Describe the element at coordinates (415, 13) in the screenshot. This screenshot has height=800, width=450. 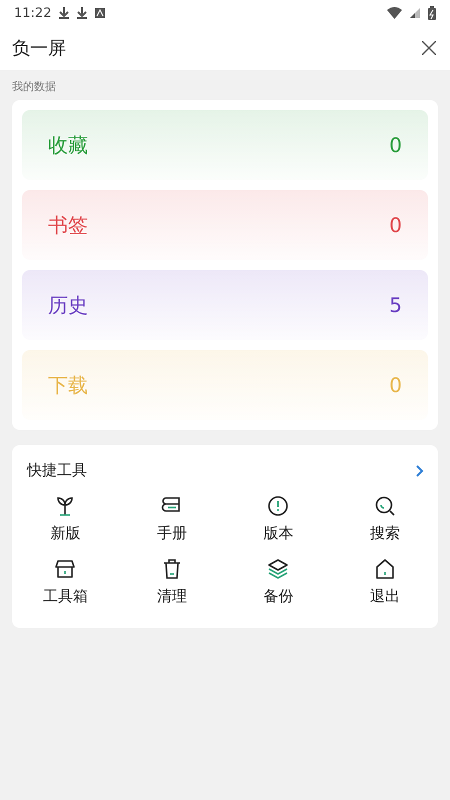
I see `signal-icon` at that location.